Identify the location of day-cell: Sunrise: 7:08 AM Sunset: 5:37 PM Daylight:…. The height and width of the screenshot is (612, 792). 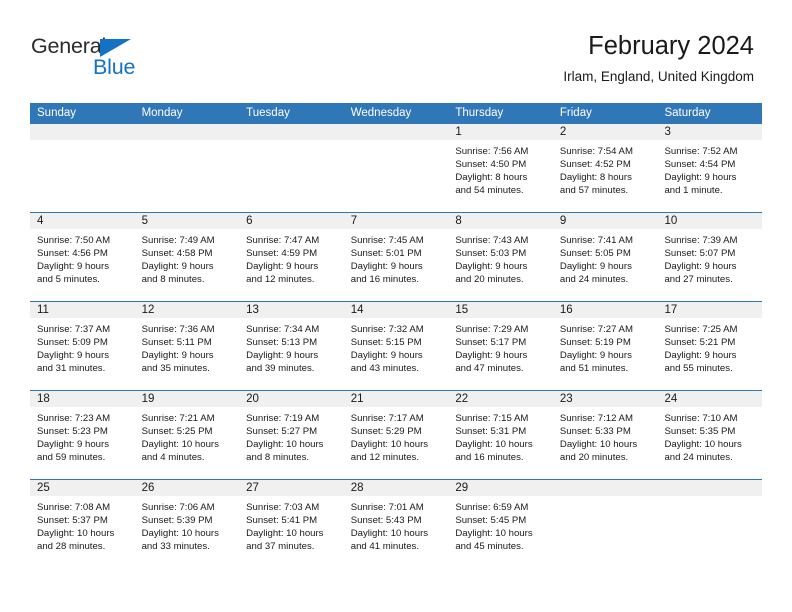
(82, 533).